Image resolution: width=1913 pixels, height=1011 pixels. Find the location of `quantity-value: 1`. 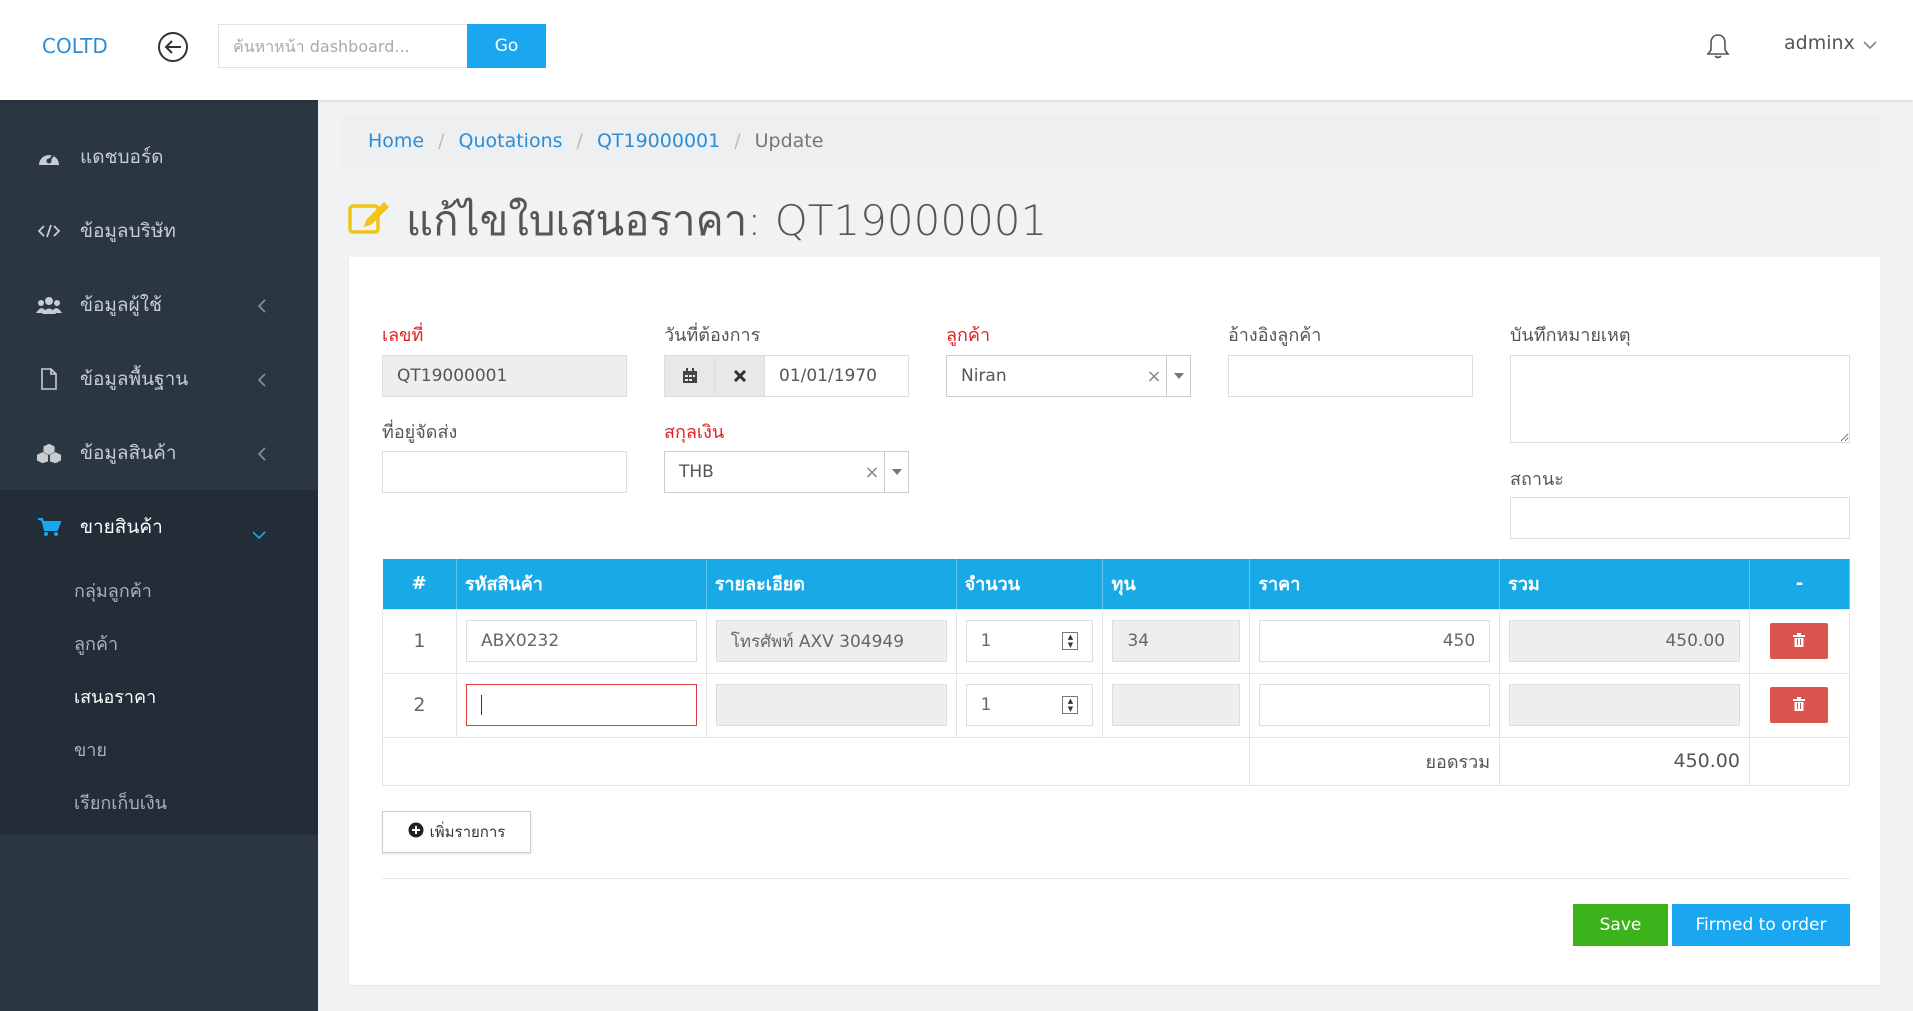

quantity-value: 1 is located at coordinates (986, 705).